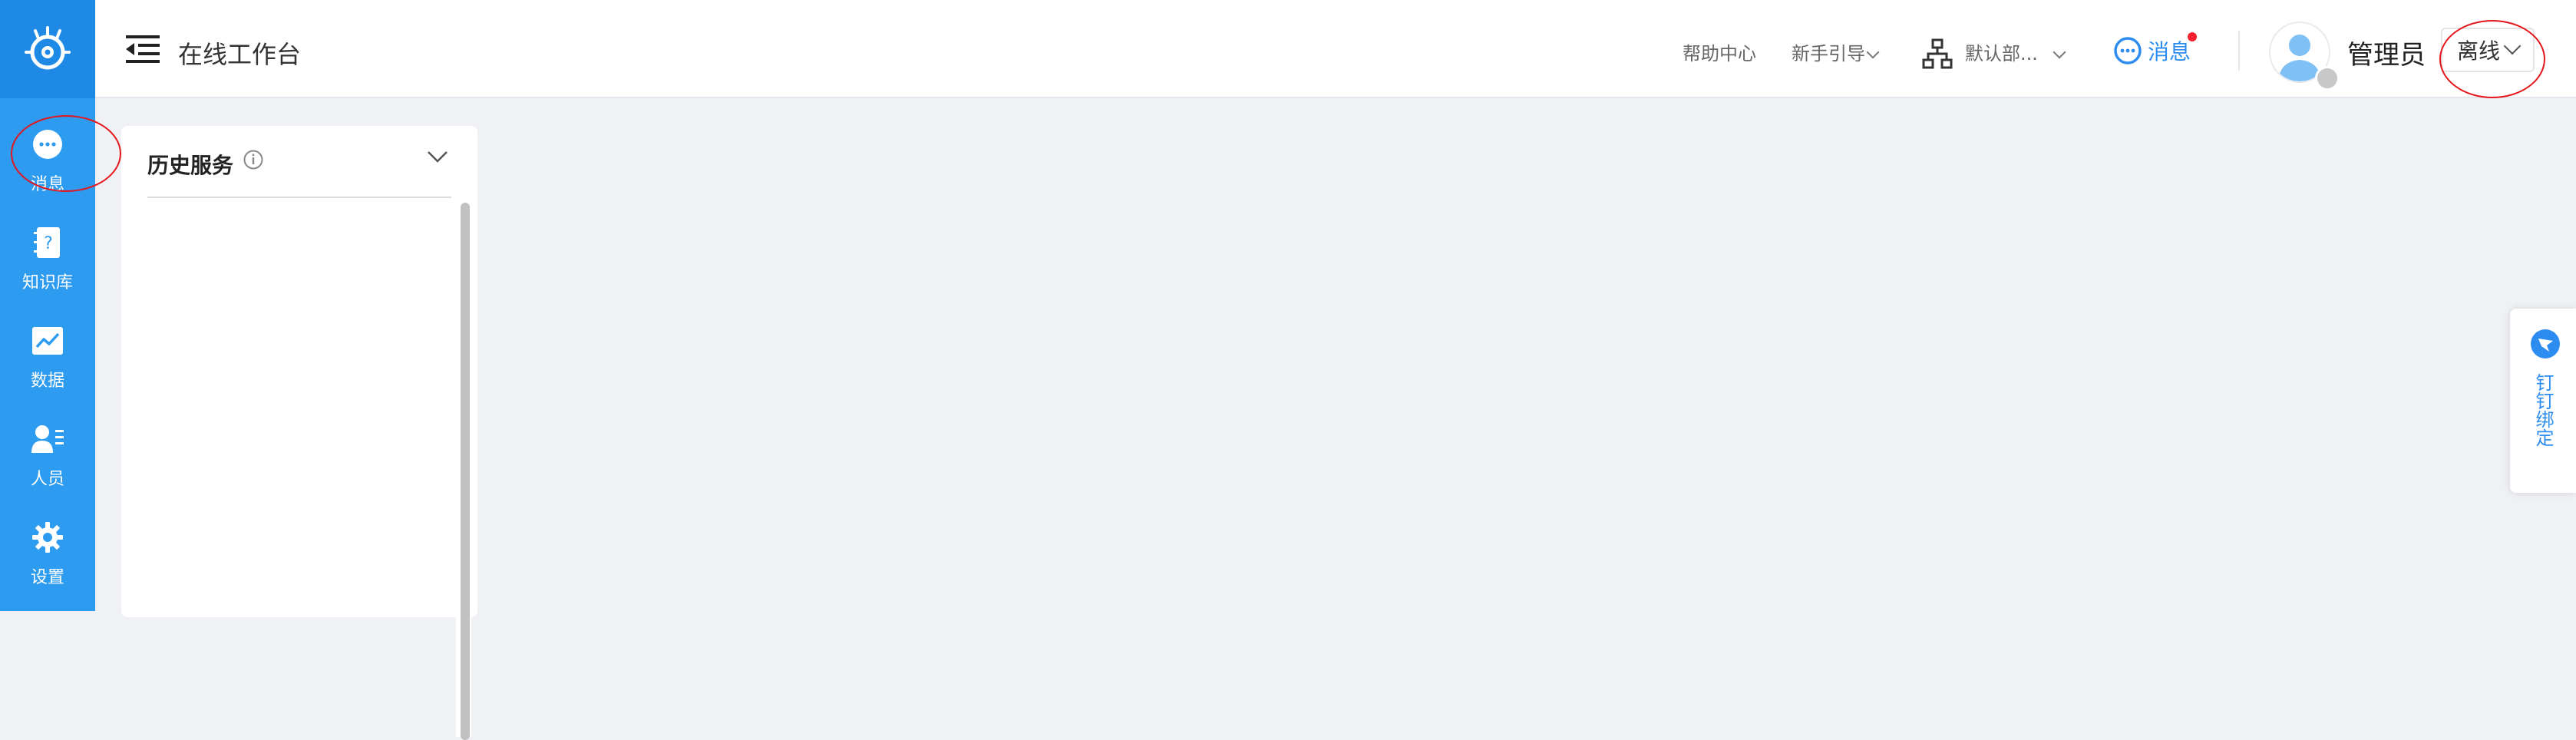  I want to click on sidebar-item-data: 数据, so click(47, 358).